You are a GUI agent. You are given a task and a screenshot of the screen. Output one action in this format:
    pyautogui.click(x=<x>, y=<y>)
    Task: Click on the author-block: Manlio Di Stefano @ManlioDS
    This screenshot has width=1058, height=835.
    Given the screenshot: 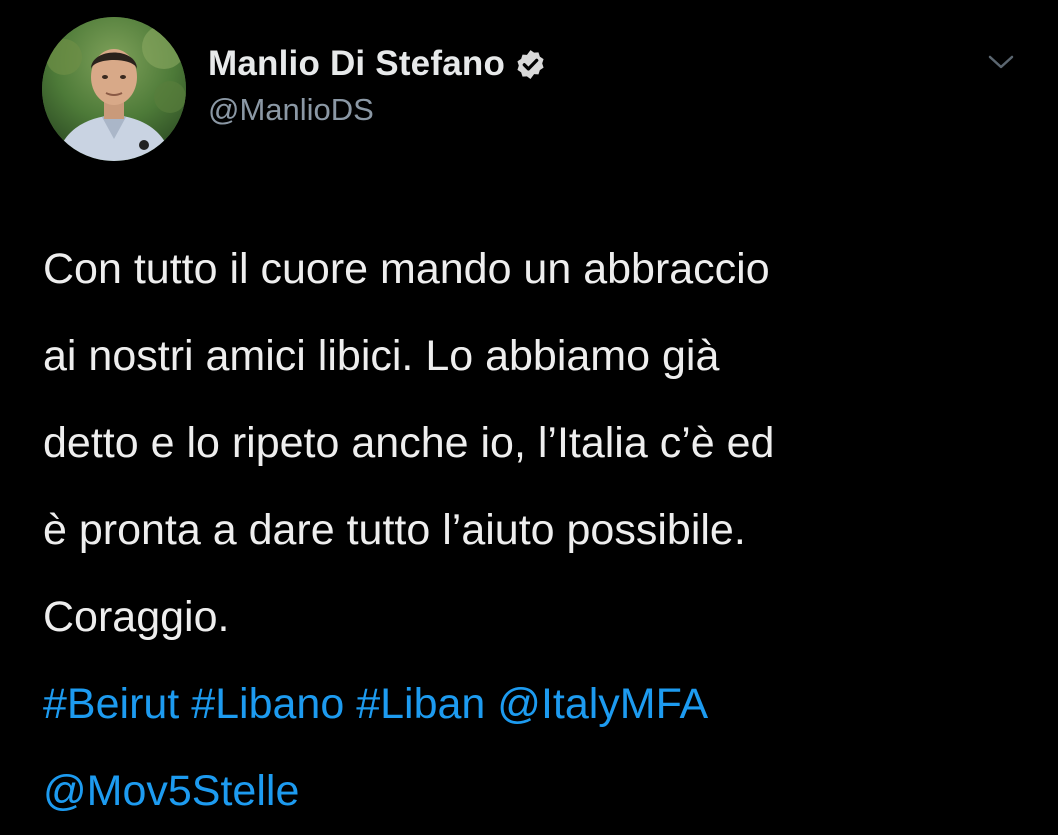 What is the action you would take?
    pyautogui.click(x=377, y=85)
    